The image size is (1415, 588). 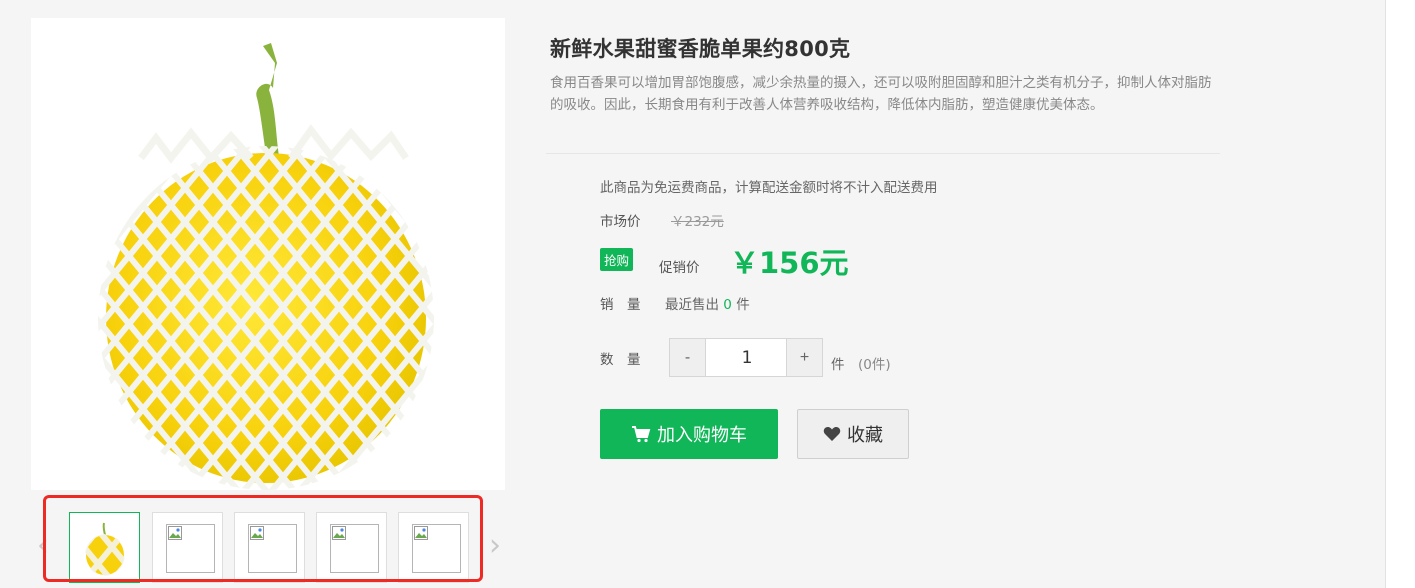 I want to click on info-divider, so click(x=883, y=153).